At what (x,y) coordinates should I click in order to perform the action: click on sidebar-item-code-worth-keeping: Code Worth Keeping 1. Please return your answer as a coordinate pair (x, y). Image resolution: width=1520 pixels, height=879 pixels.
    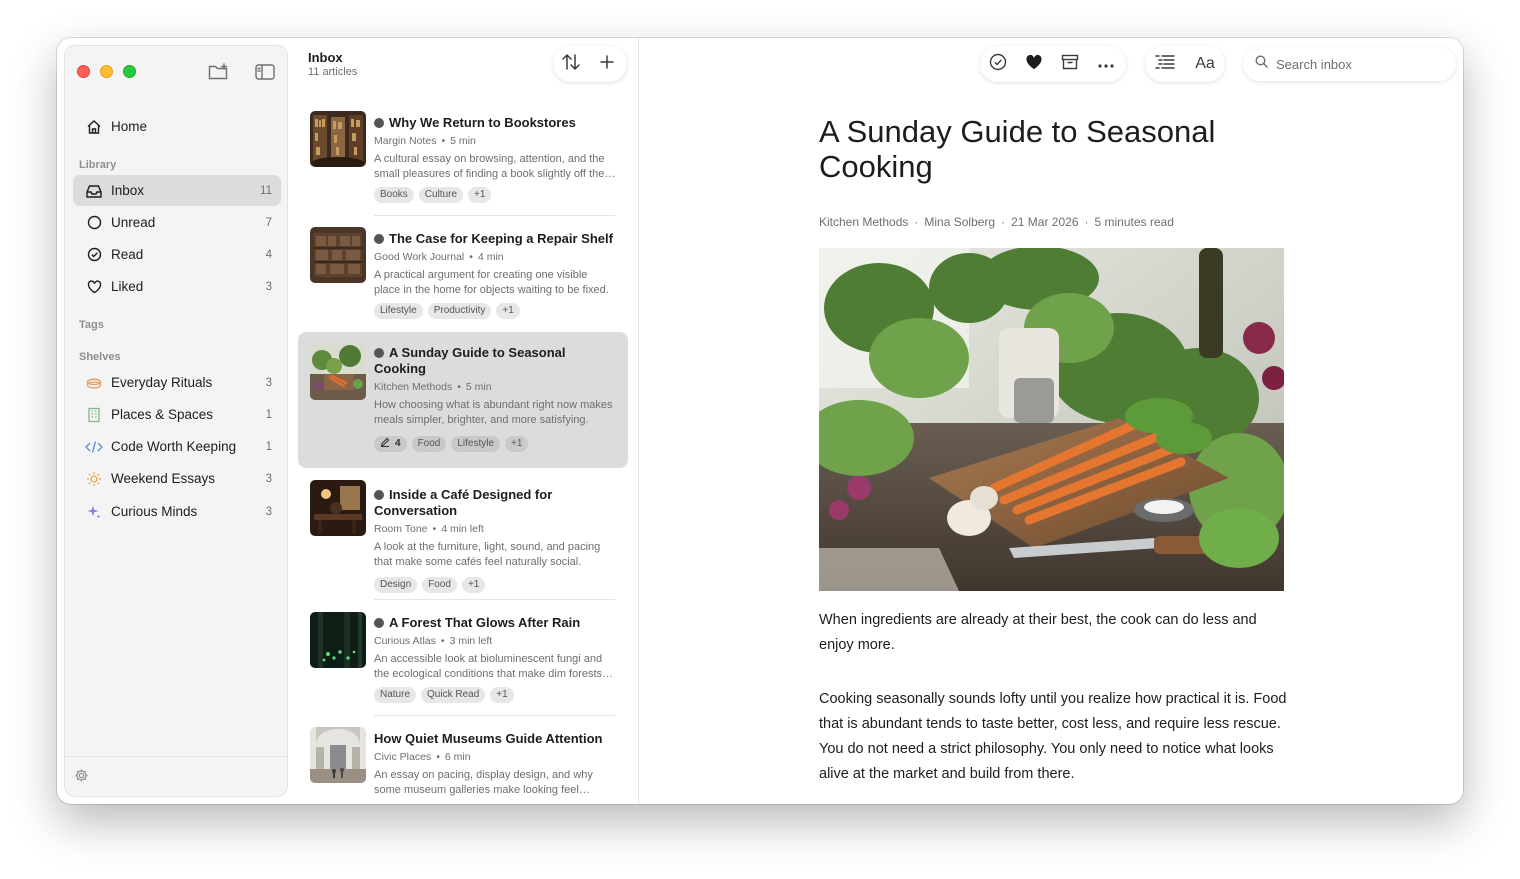
    Looking at the image, I should click on (177, 446).